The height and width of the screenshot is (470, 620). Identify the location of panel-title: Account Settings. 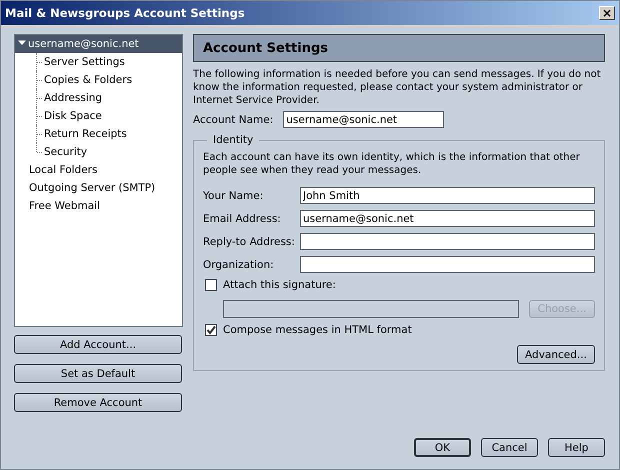
(265, 48).